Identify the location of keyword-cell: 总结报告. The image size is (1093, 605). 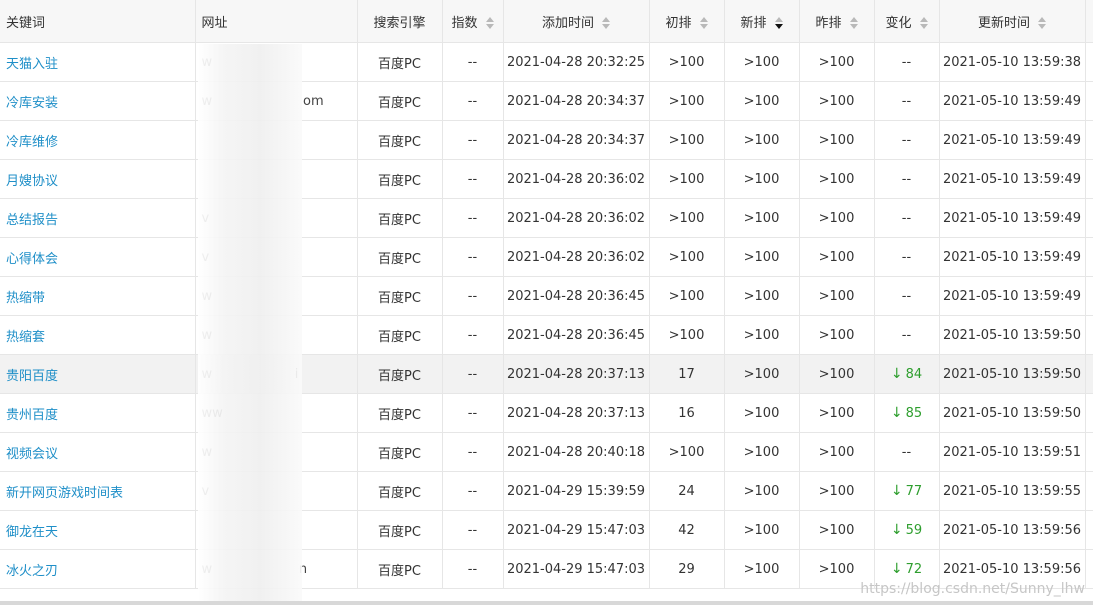
(98, 218).